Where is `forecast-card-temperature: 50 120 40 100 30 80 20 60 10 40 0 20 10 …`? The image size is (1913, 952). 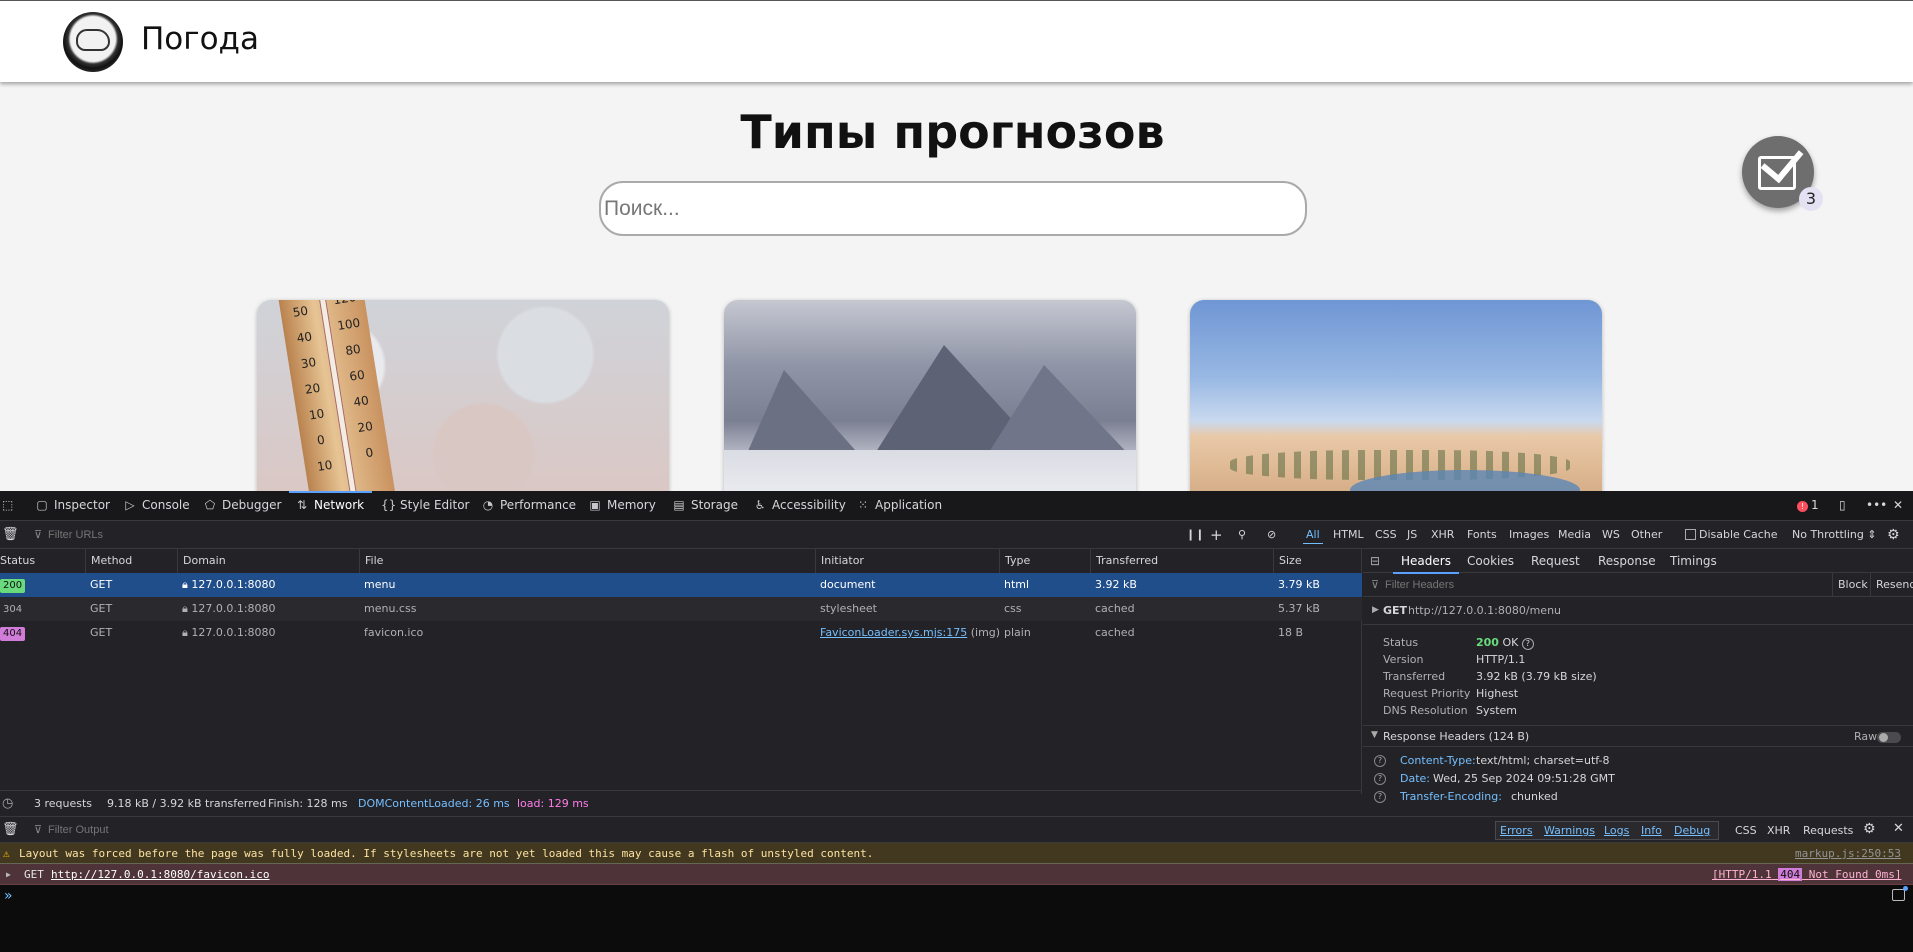 forecast-card-temperature: 50 120 40 100 30 80 20 60 10 40 0 20 10 … is located at coordinates (463, 395).